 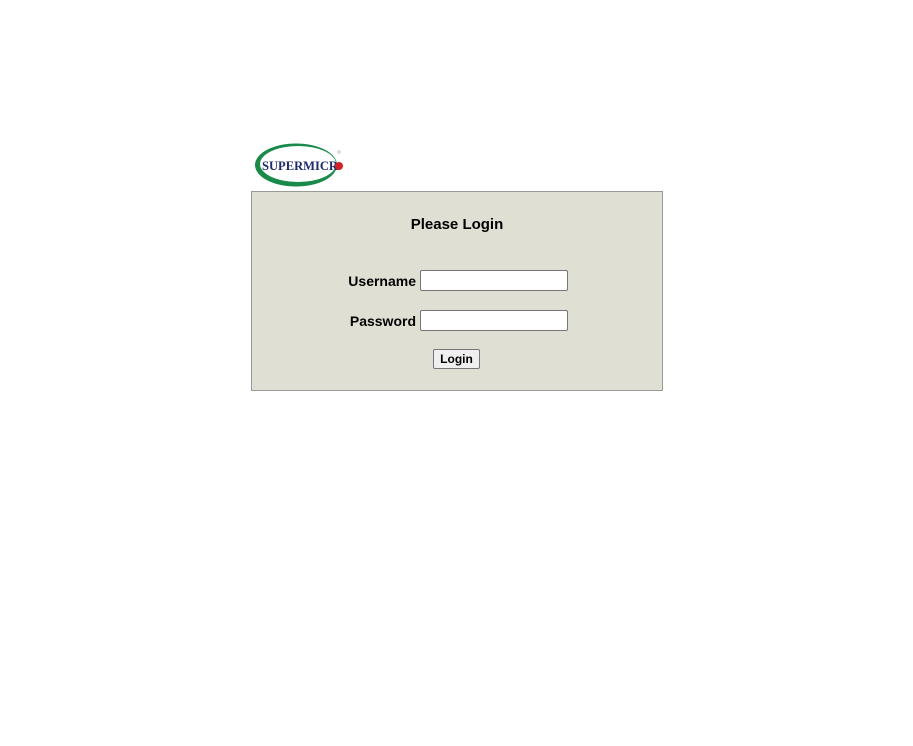 What do you see at coordinates (339, 152) in the screenshot?
I see `registered-mark-icon` at bounding box center [339, 152].